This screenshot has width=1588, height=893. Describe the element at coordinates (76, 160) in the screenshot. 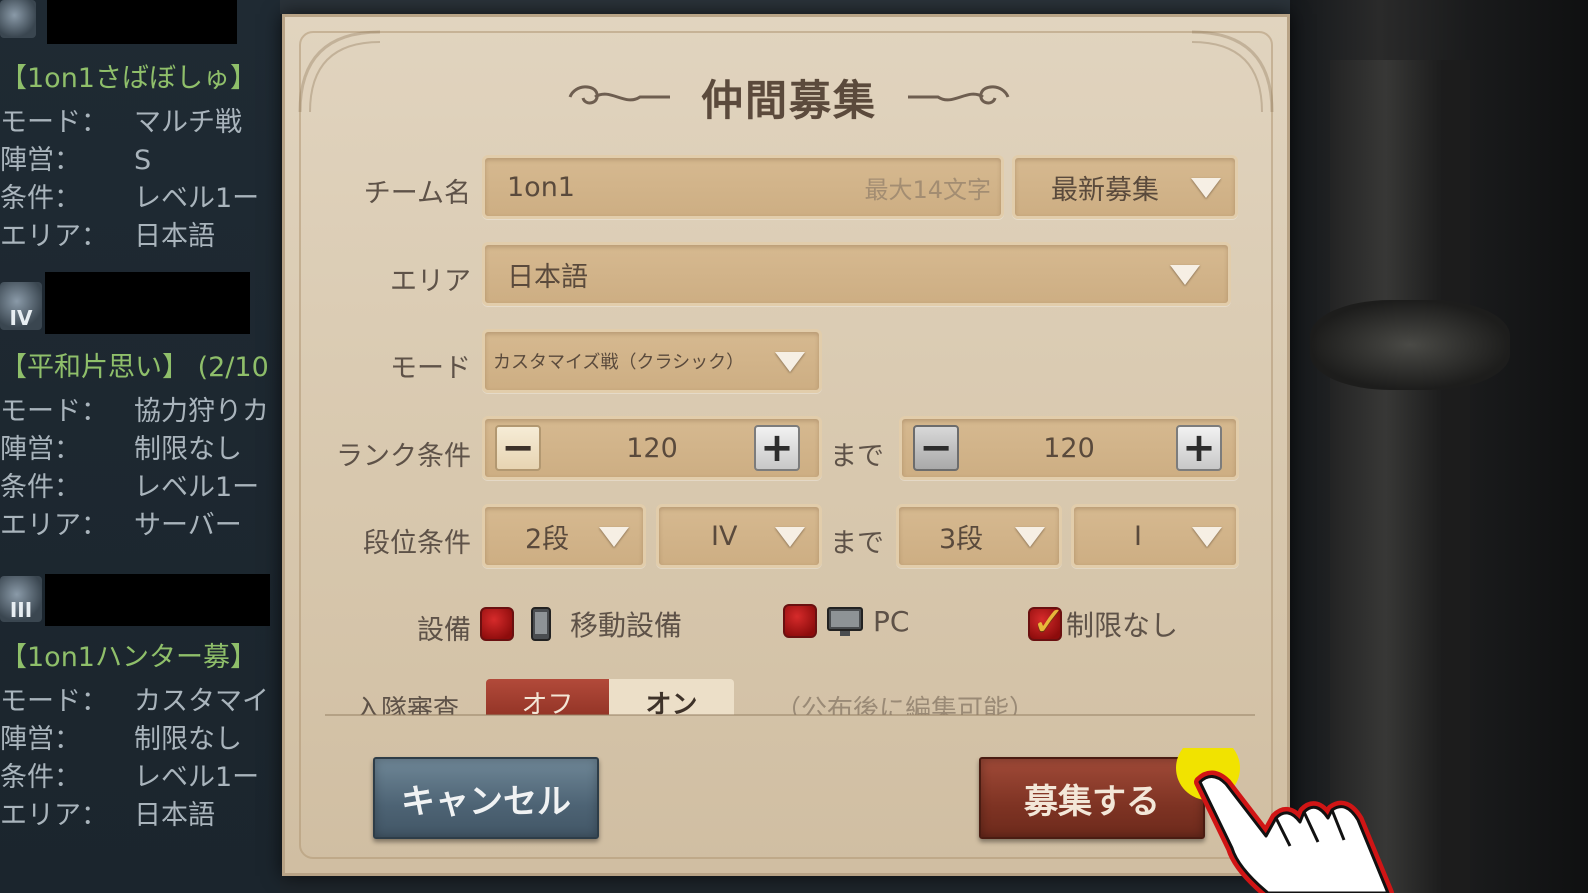

I see `team-faction: 陣営： S` at that location.